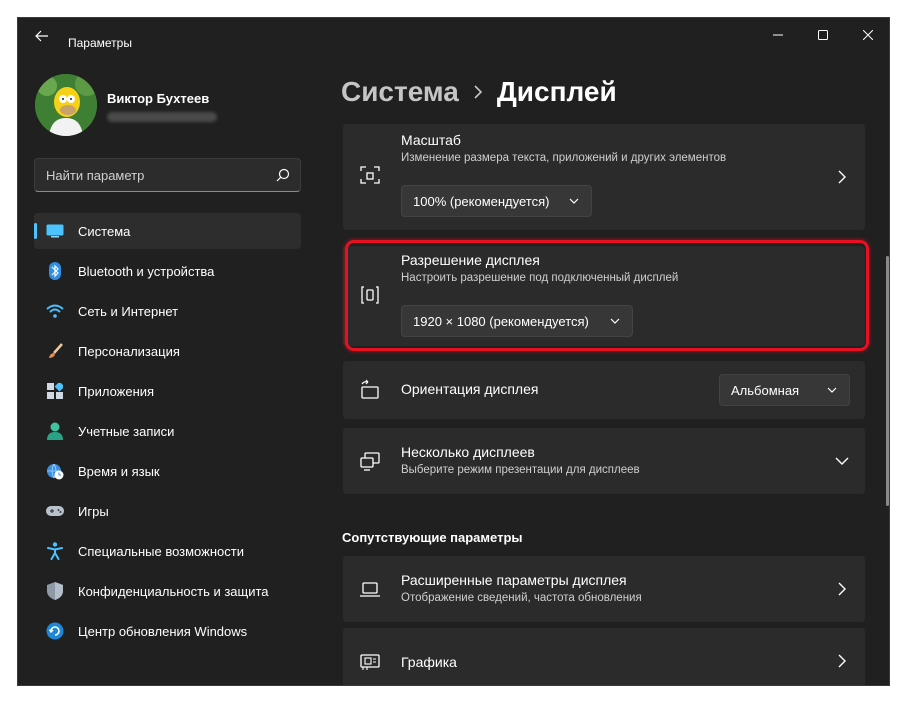 This screenshot has width=907, height=702. What do you see at coordinates (370, 662) in the screenshot?
I see `graphics-card-icon` at bounding box center [370, 662].